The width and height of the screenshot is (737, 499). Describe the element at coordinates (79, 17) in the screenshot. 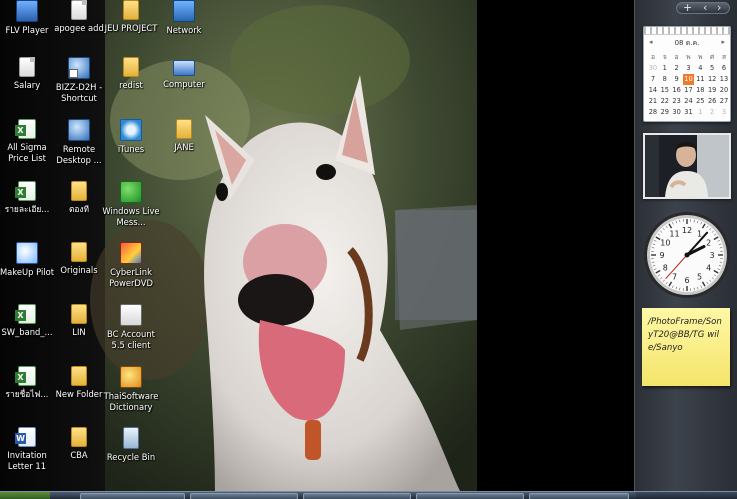

I see `desktop-icon-apogee-add: apogee add` at that location.